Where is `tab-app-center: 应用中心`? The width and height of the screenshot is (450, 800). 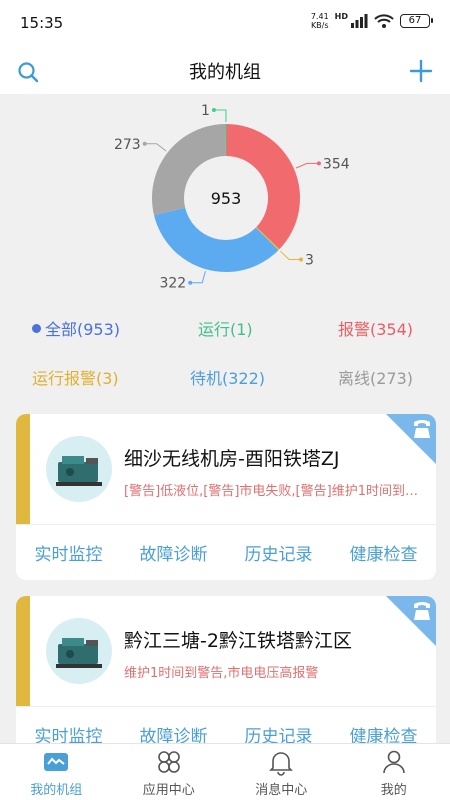 tab-app-center: 应用中心 is located at coordinates (169, 772).